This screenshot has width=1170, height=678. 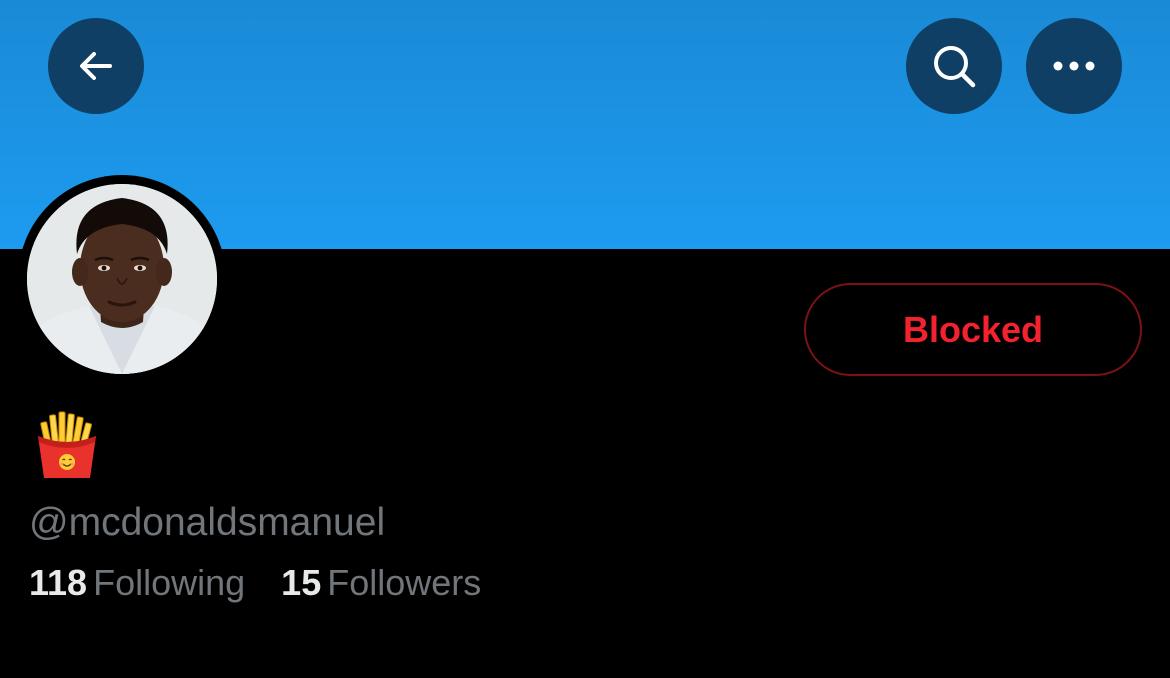 What do you see at coordinates (207, 522) in the screenshot?
I see `profile-handle: @mcdonaldsmanuel` at bounding box center [207, 522].